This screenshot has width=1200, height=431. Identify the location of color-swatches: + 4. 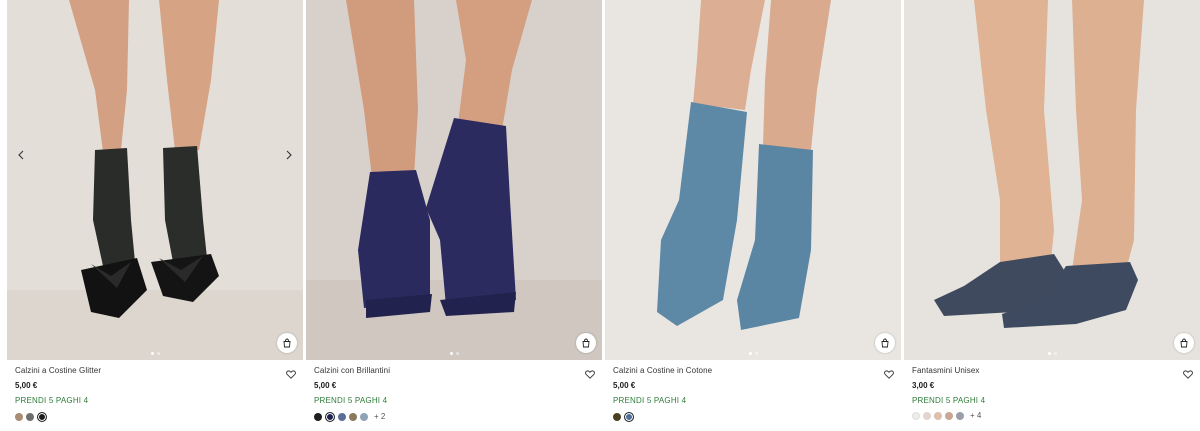
(946, 416).